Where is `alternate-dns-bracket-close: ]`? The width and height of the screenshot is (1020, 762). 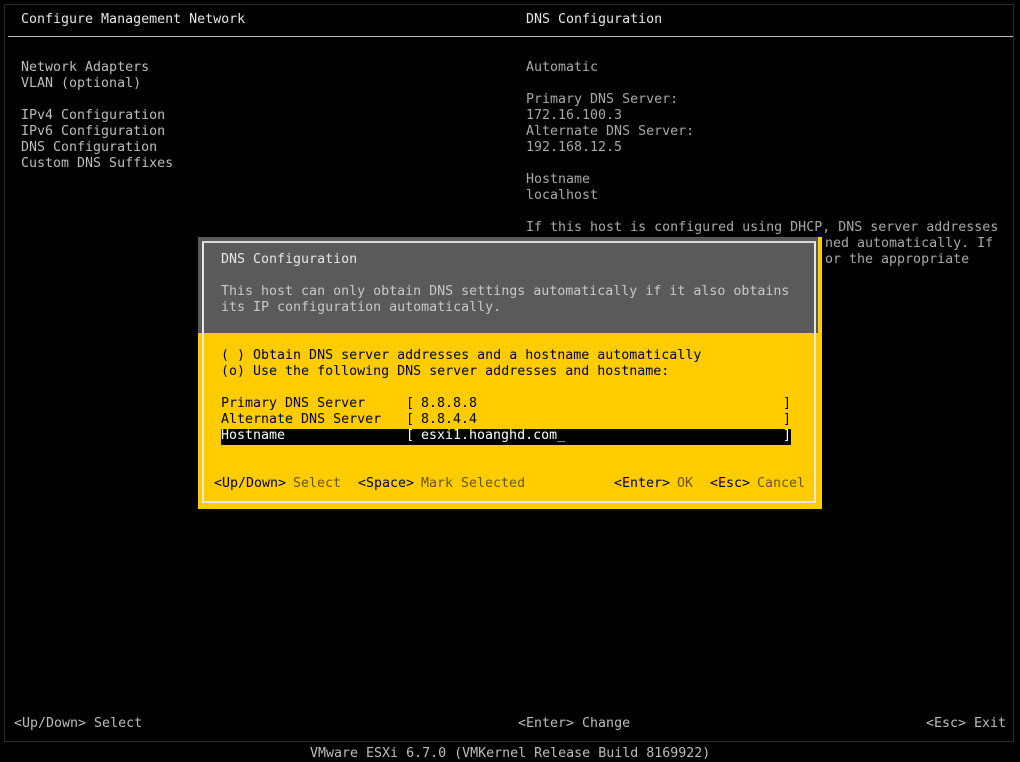
alternate-dns-bracket-close: ] is located at coordinates (787, 419).